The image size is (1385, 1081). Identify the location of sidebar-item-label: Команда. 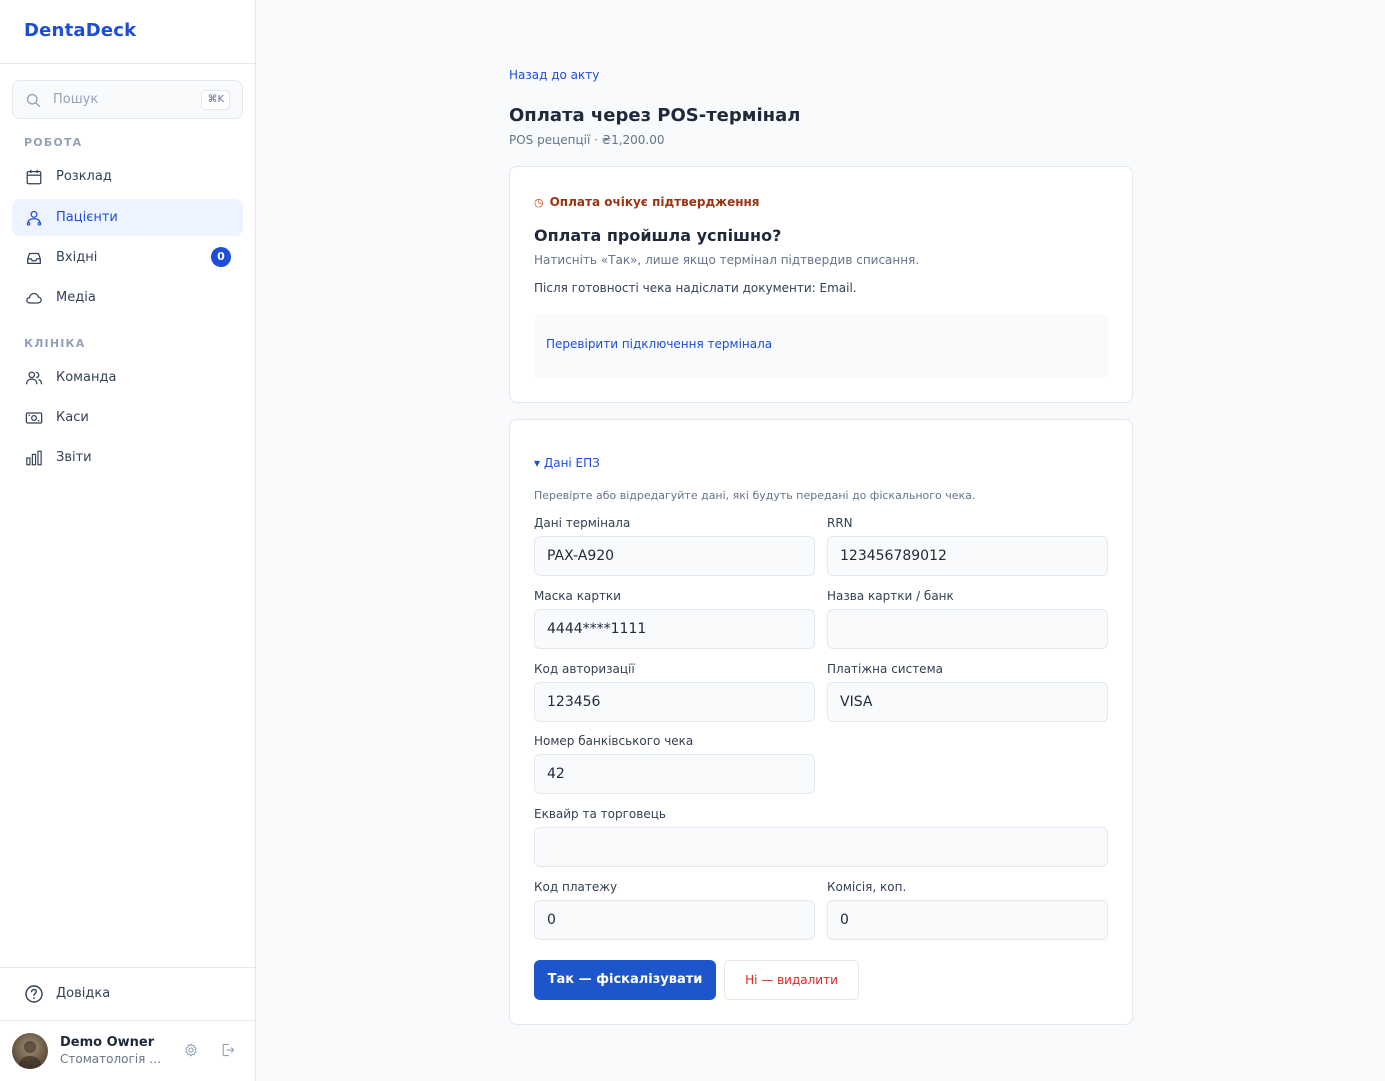
(86, 377).